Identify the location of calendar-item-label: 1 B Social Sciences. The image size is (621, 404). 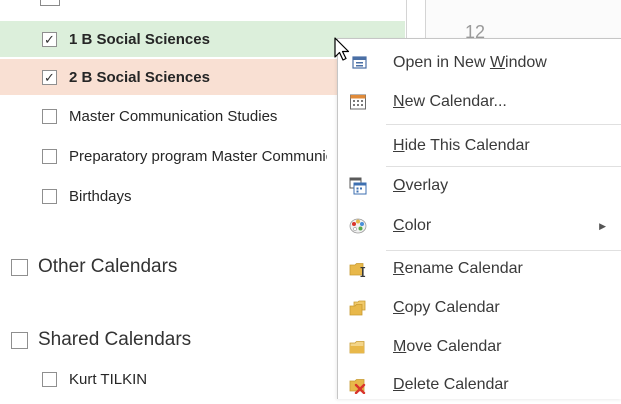
(139, 39).